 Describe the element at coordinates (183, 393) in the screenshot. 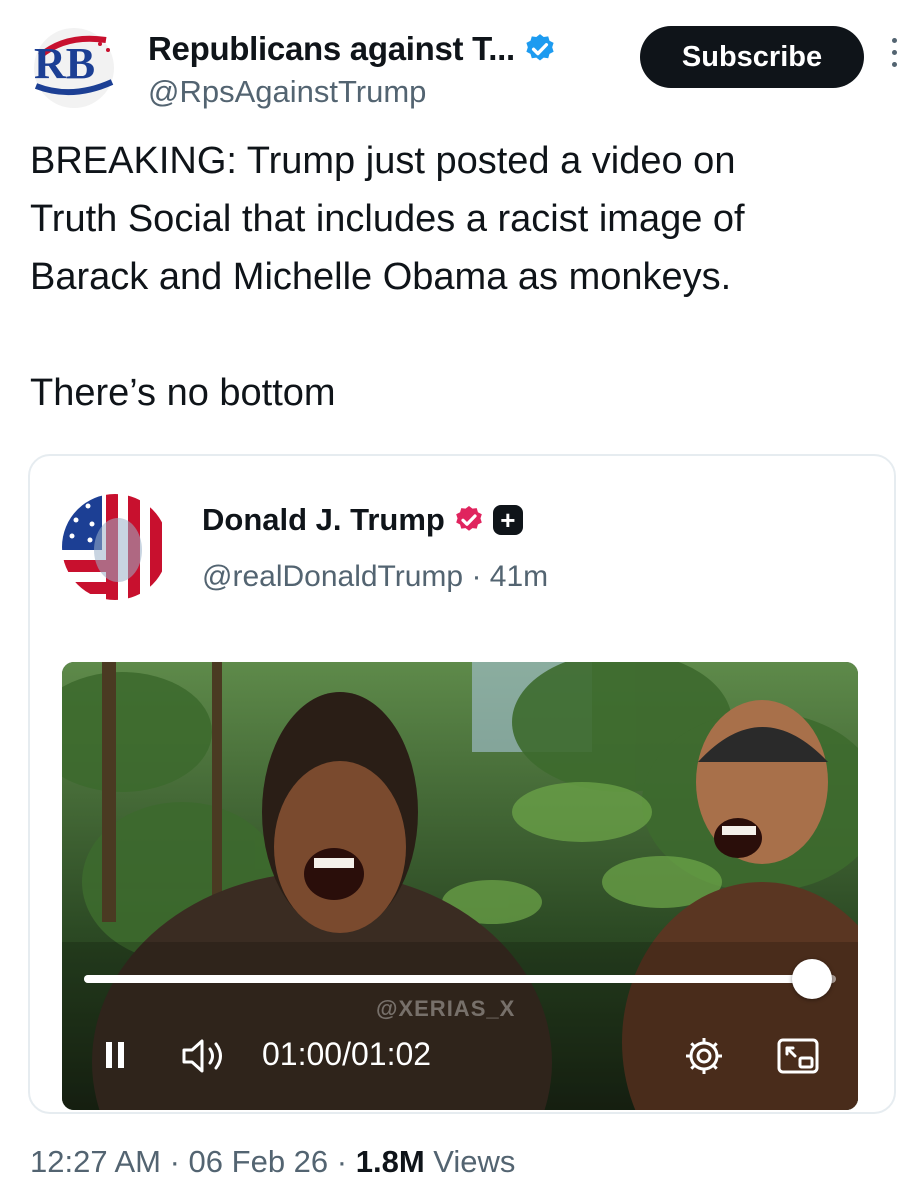

I see `tweet-second-paragraph: There’s no bottom` at that location.